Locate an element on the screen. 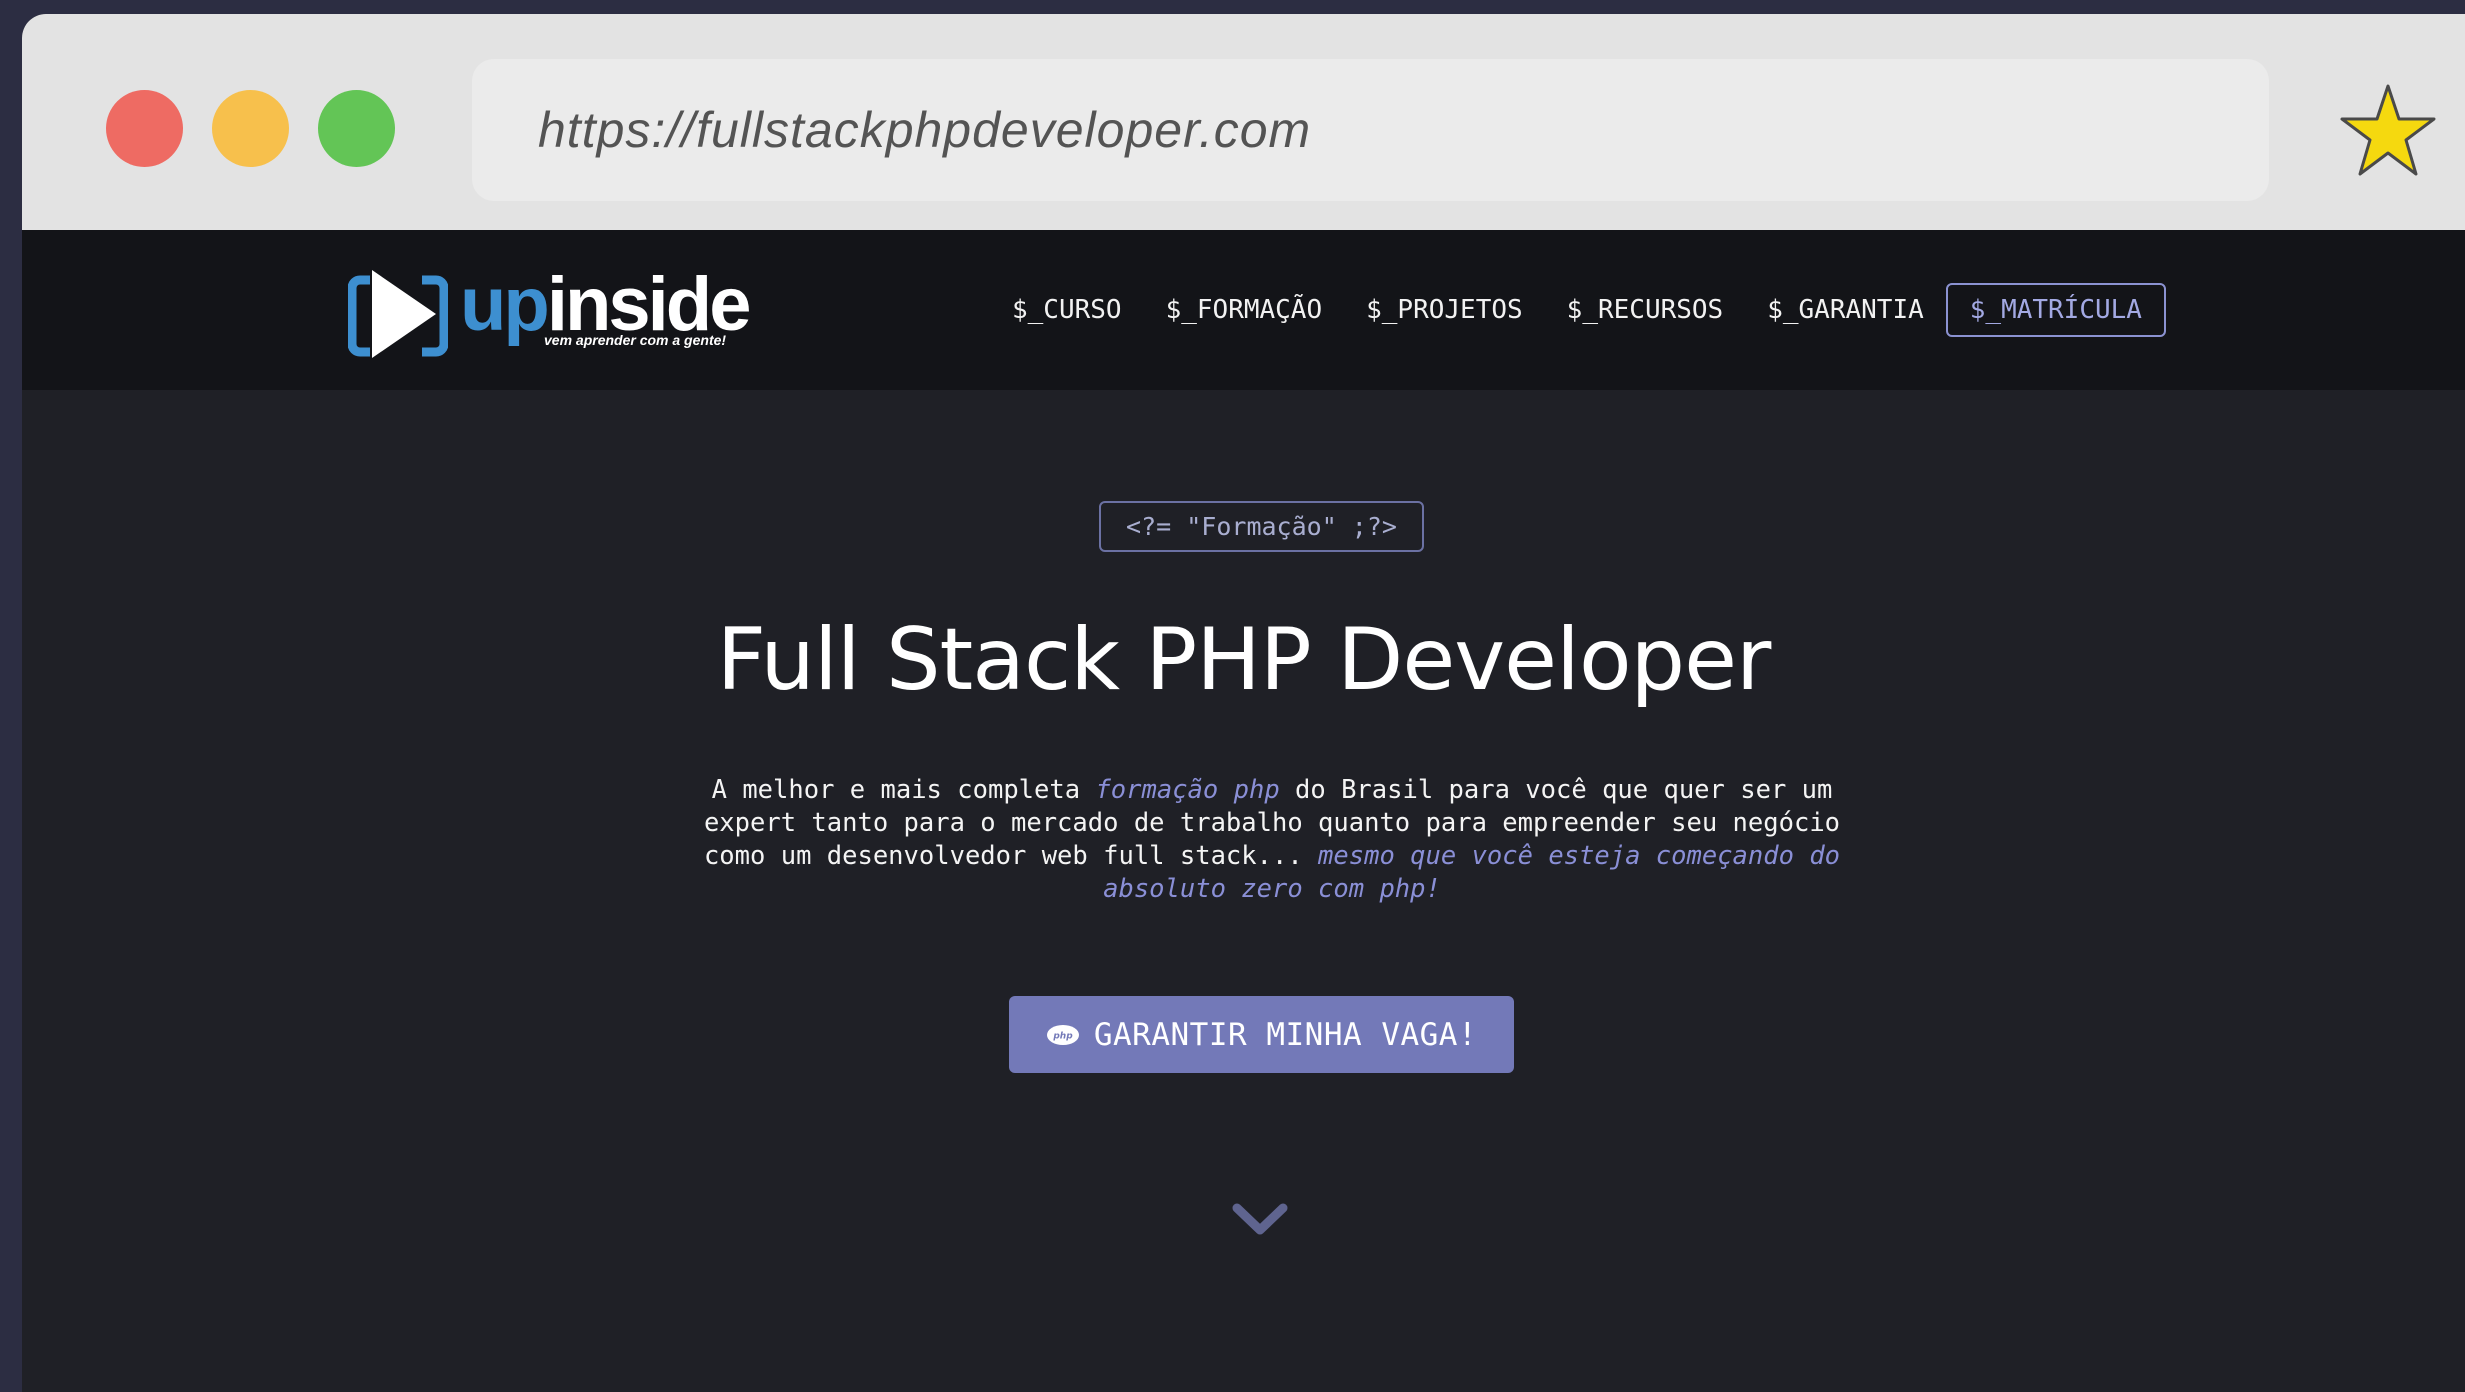  php-icon: php is located at coordinates (1062, 1034).